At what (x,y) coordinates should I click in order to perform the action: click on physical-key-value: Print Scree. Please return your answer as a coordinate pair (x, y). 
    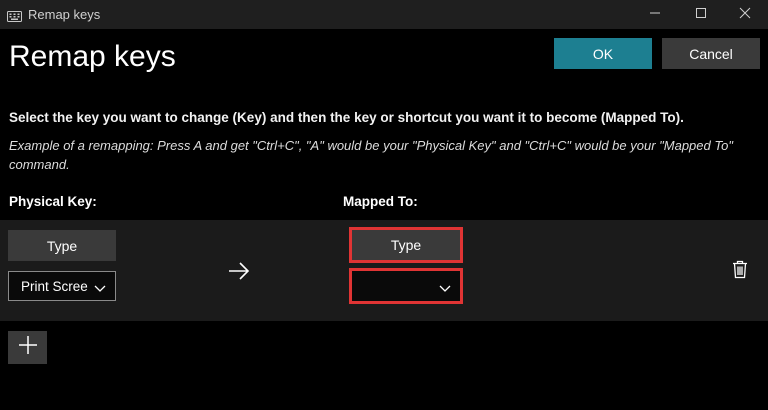
    Looking at the image, I should click on (54, 286).